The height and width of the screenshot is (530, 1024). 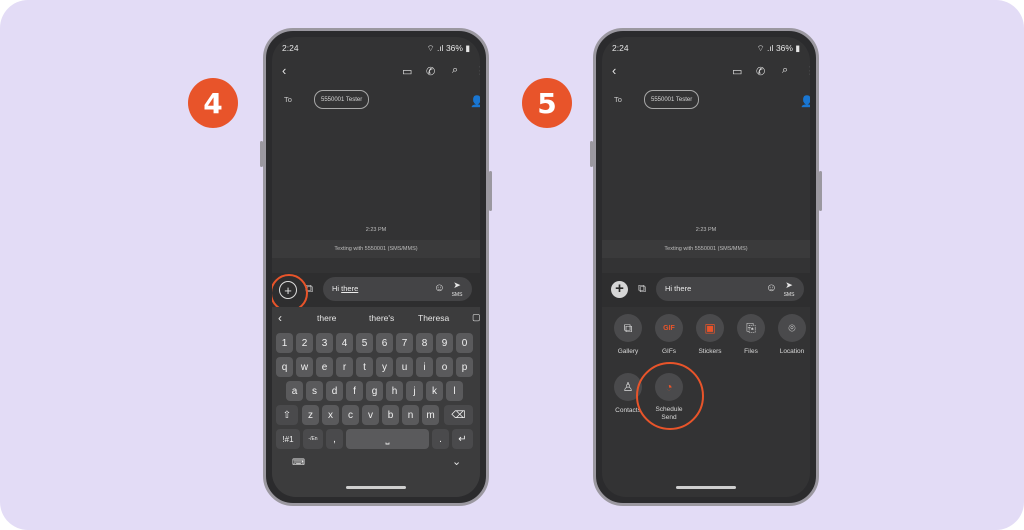 What do you see at coordinates (354, 391) in the screenshot?
I see `key-f: f` at bounding box center [354, 391].